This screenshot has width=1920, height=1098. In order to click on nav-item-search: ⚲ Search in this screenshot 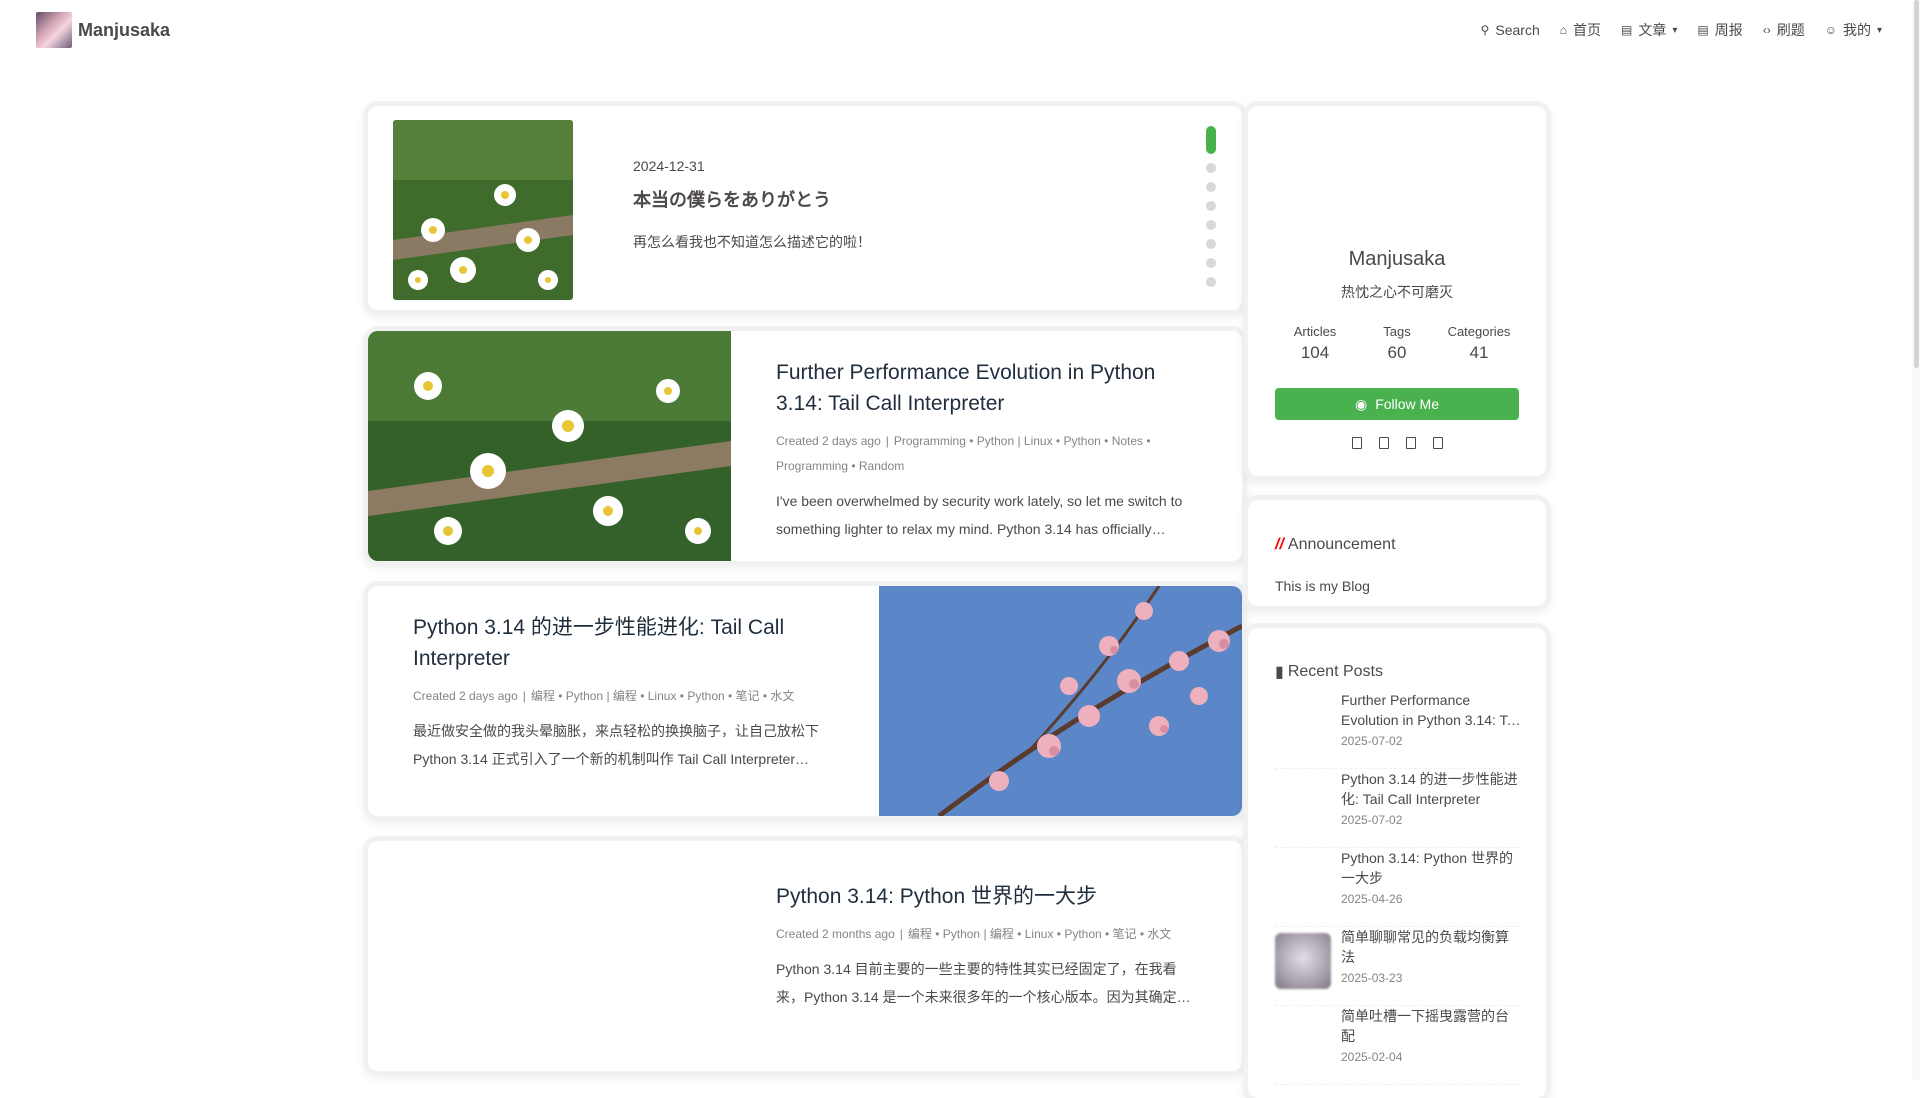, I will do `click(1510, 30)`.